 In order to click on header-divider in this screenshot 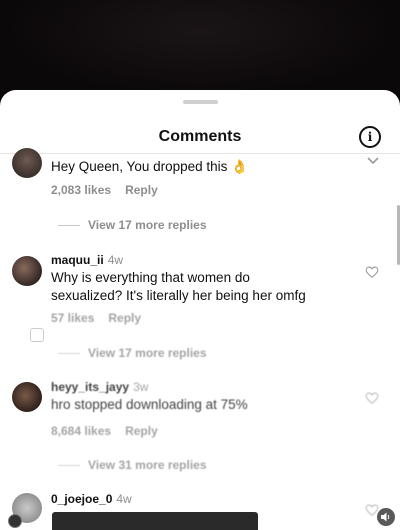, I will do `click(200, 153)`.